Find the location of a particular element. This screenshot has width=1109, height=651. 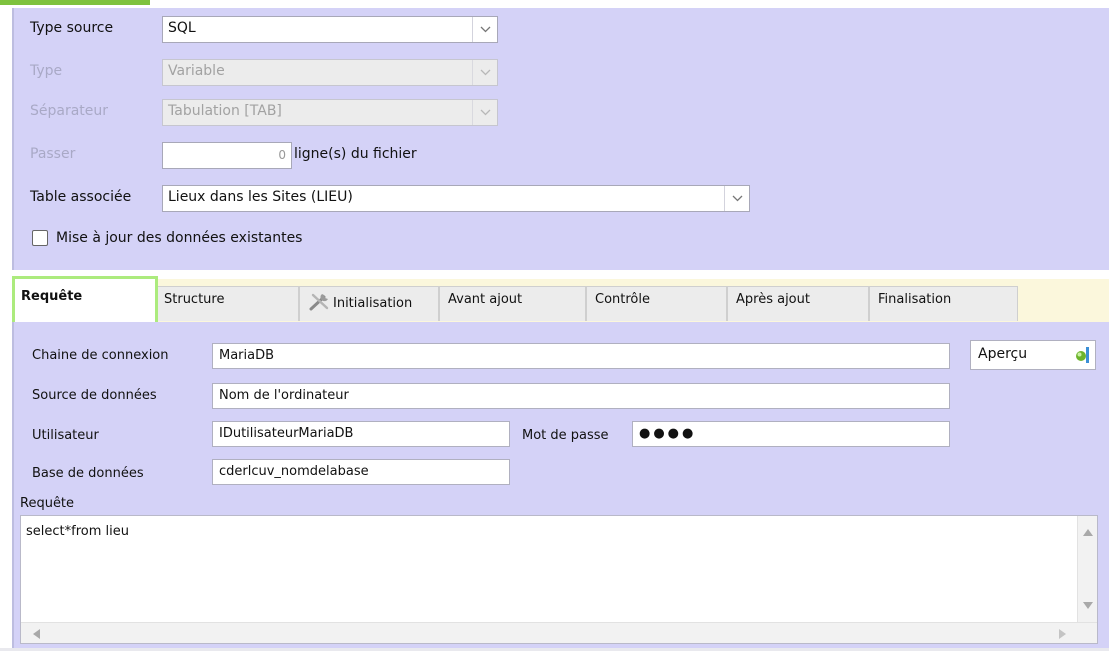

tab-finalisation: Finalisation is located at coordinates (943, 303).